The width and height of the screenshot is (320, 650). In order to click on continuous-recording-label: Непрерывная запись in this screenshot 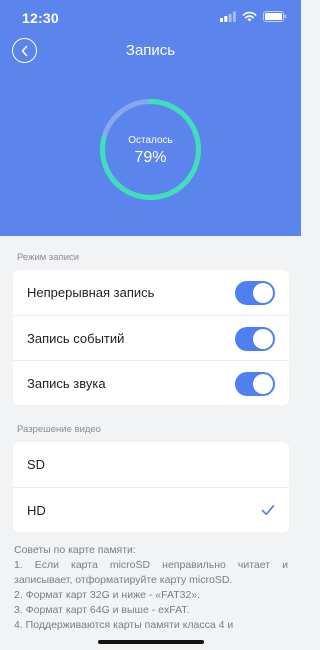, I will do `click(91, 292)`.